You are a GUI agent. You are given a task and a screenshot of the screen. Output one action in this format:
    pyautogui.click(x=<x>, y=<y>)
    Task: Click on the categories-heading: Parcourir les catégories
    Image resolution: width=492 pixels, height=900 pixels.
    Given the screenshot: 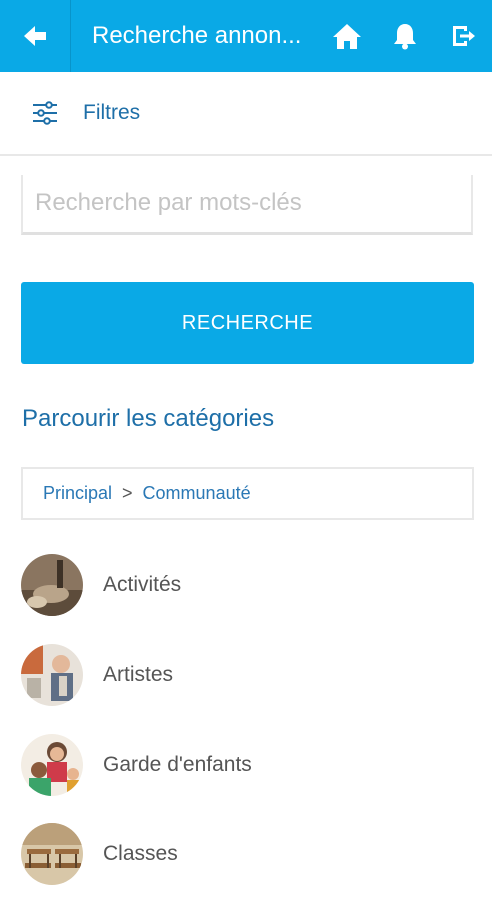 What is the action you would take?
    pyautogui.click(x=148, y=418)
    